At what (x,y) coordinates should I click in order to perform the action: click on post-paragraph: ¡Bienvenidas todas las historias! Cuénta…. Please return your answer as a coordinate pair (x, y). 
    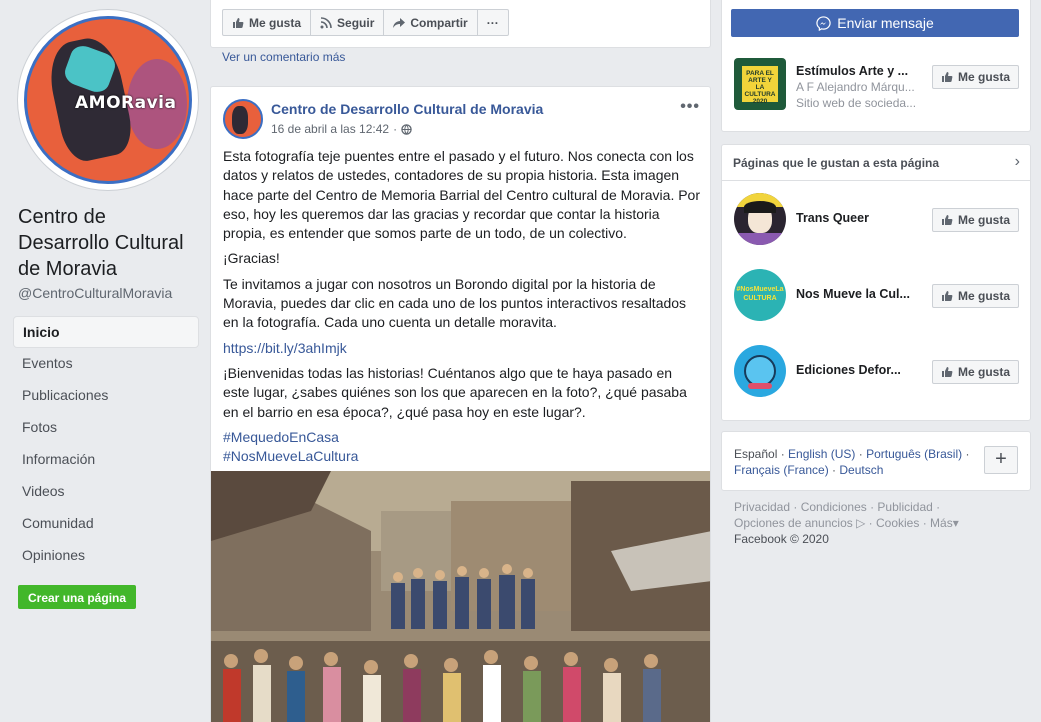
    Looking at the image, I should click on (455, 392).